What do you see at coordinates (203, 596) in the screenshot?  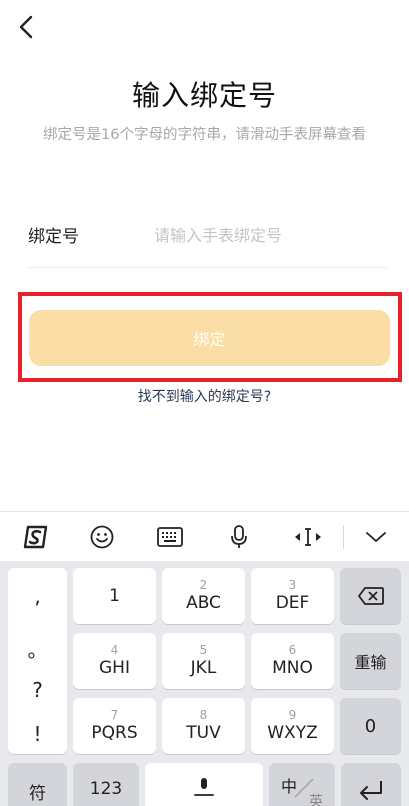 I see `key-2: 2 ABC` at bounding box center [203, 596].